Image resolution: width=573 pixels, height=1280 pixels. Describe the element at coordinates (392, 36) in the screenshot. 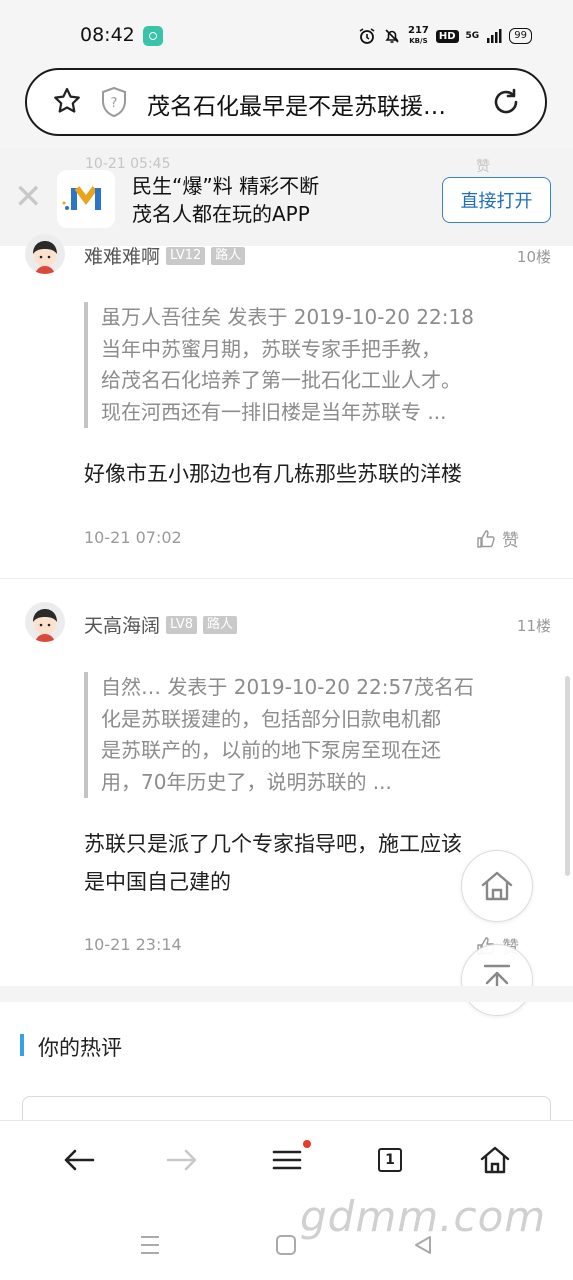

I see `mute-bell-icon` at that location.